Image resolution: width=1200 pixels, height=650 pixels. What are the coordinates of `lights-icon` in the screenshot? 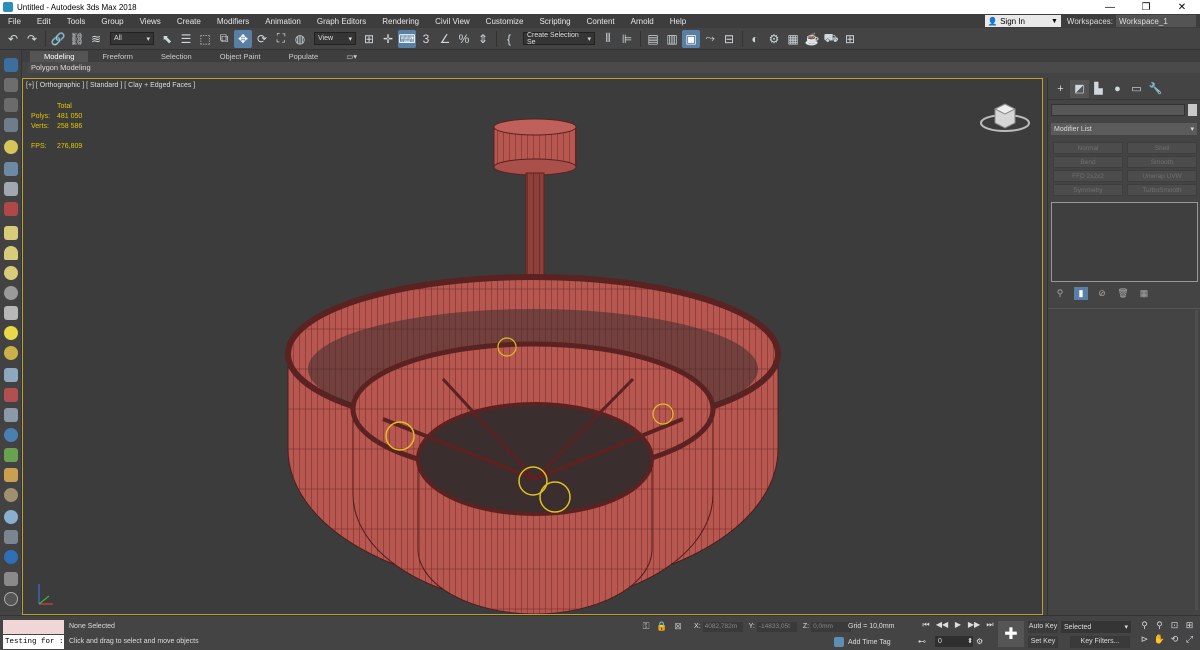 It's located at (11, 147).